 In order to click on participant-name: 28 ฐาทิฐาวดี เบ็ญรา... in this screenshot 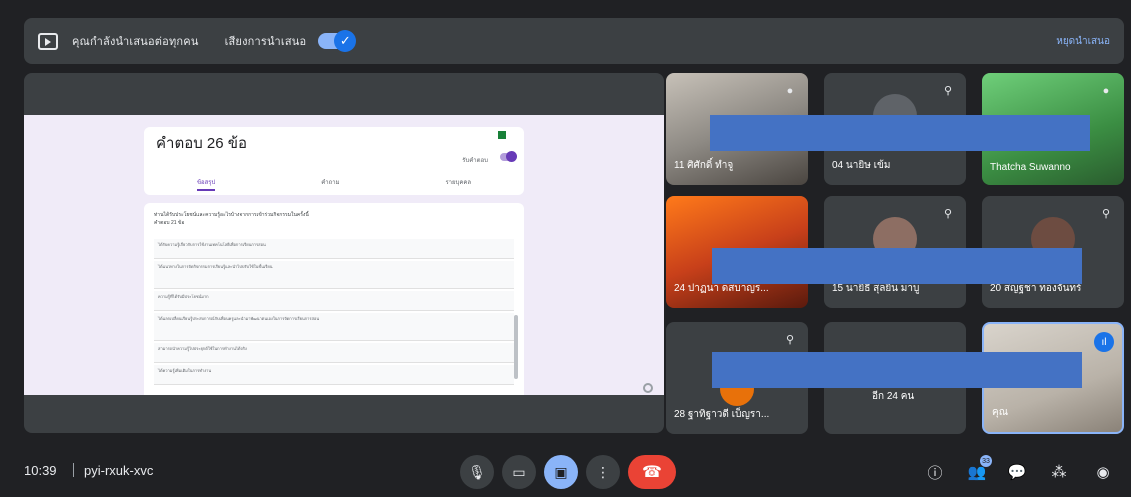, I will do `click(722, 414)`.